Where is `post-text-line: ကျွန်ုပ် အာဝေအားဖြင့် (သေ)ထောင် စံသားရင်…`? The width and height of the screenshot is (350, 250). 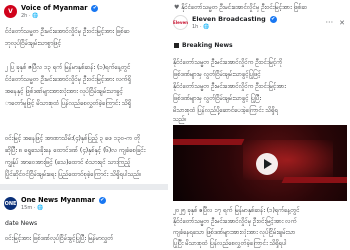
post-text-line: ကျွန်ုပ် အာဝေအားဖြင့် (သေ)ထောင် စံသားရင်… is located at coordinates (68, 162).